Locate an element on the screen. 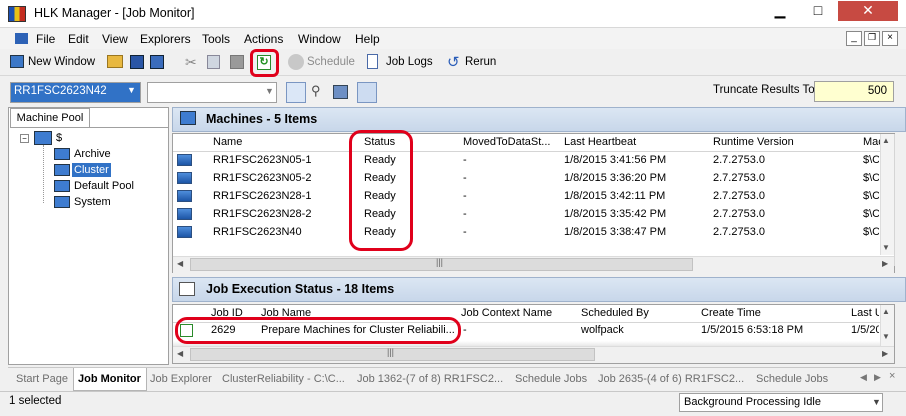 Image resolution: width=906 pixels, height=416 pixels. save-icon is located at coordinates (137, 62).